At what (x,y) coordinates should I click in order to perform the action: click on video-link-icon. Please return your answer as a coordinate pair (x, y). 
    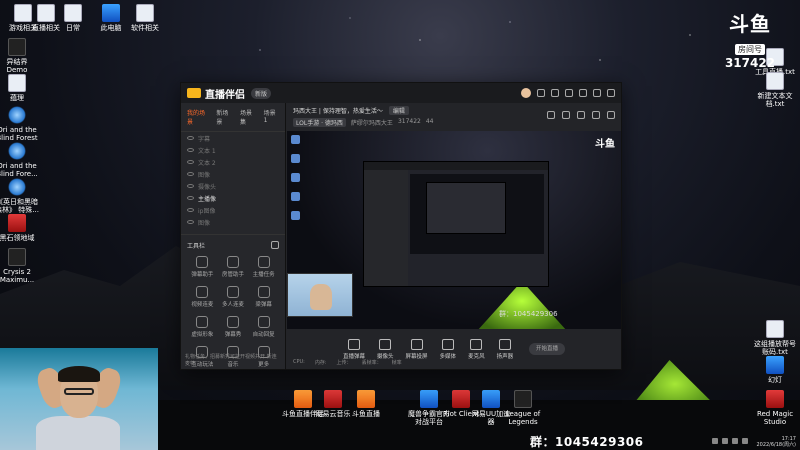
    Looking at the image, I should click on (202, 292).